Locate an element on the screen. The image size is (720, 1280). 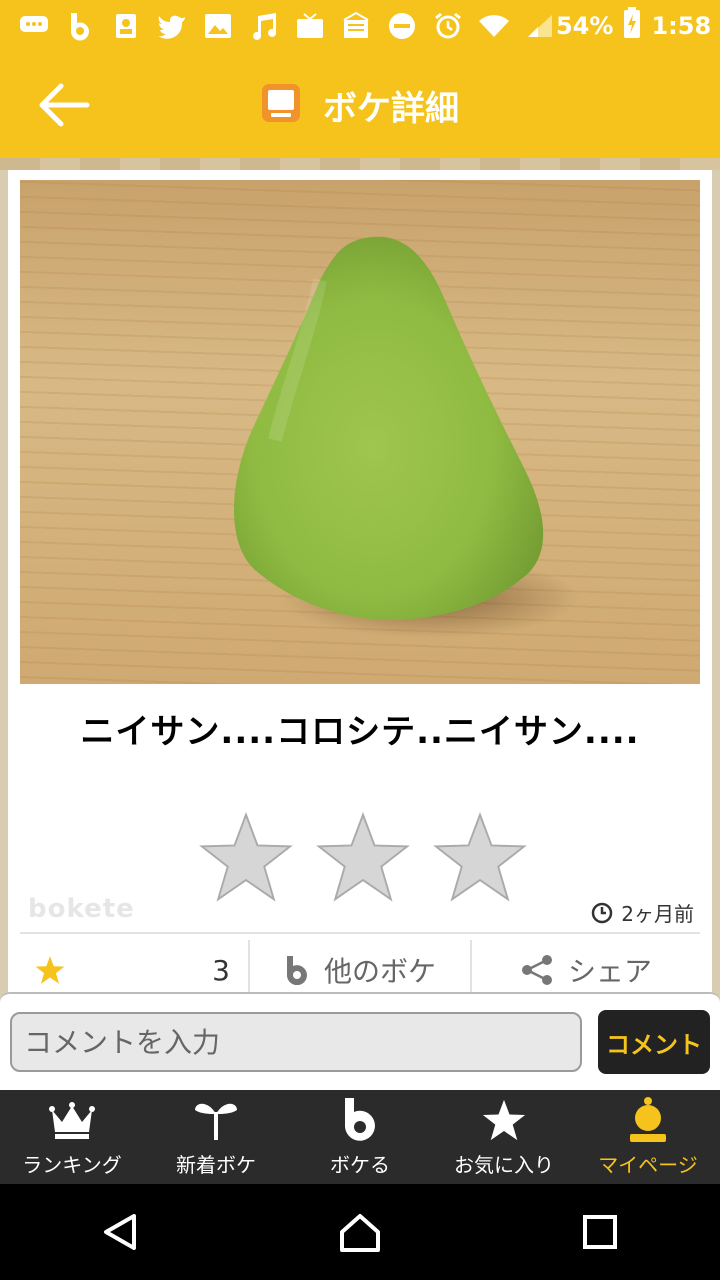
nav-post-boke: ボケる is located at coordinates (360, 1137).